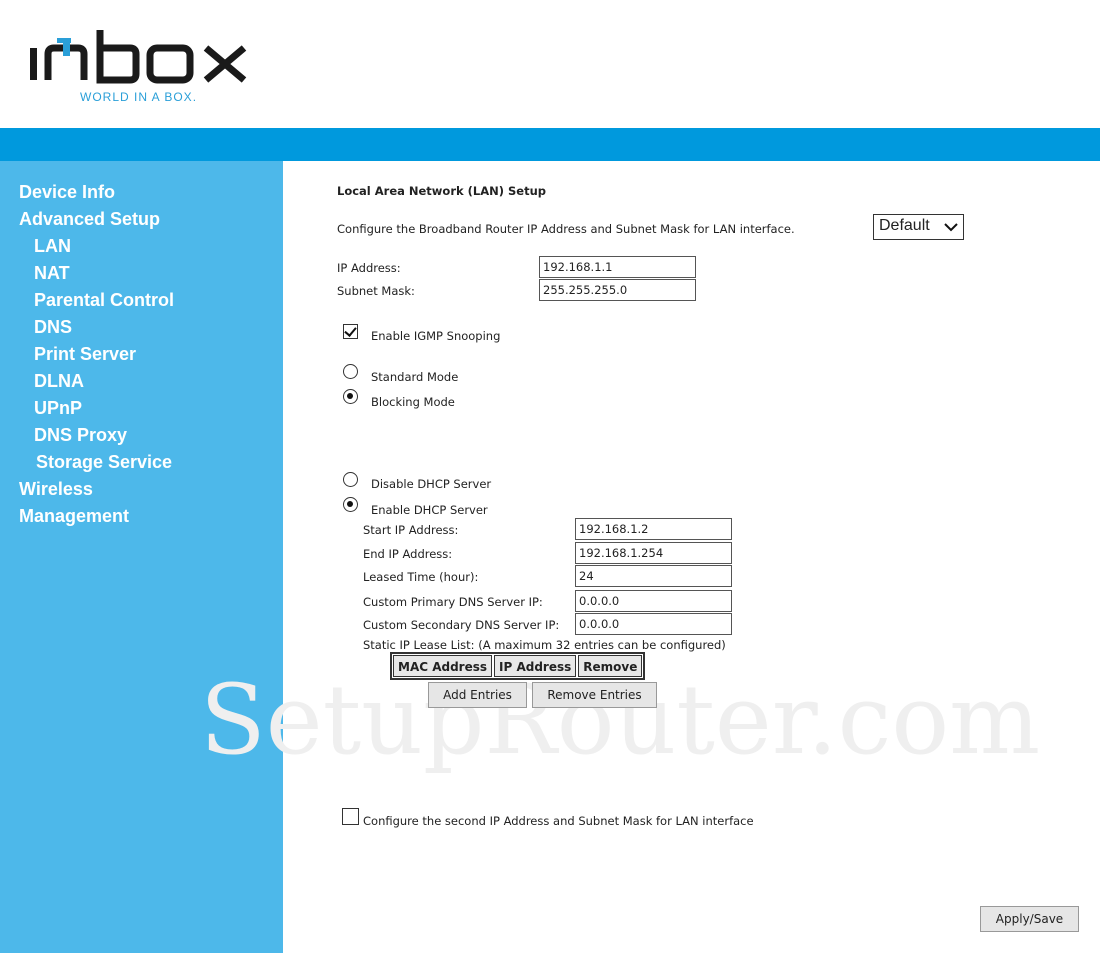  I want to click on sidebar-item-lan: LAN, so click(141, 246).